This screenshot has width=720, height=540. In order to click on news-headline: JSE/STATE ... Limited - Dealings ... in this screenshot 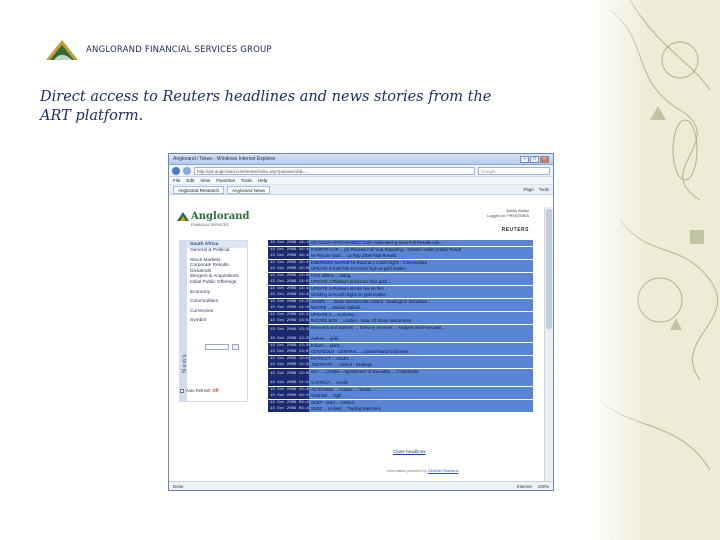, I will do `click(421, 365)`.